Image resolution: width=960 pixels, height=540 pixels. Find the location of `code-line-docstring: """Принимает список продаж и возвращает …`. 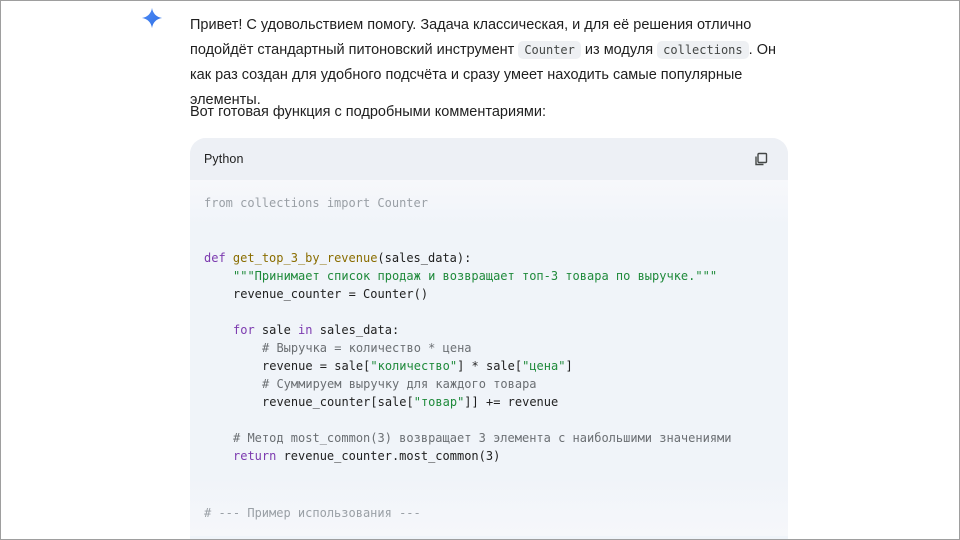

code-line-docstring: """Принимает список продаж и возвращает … is located at coordinates (475, 276).